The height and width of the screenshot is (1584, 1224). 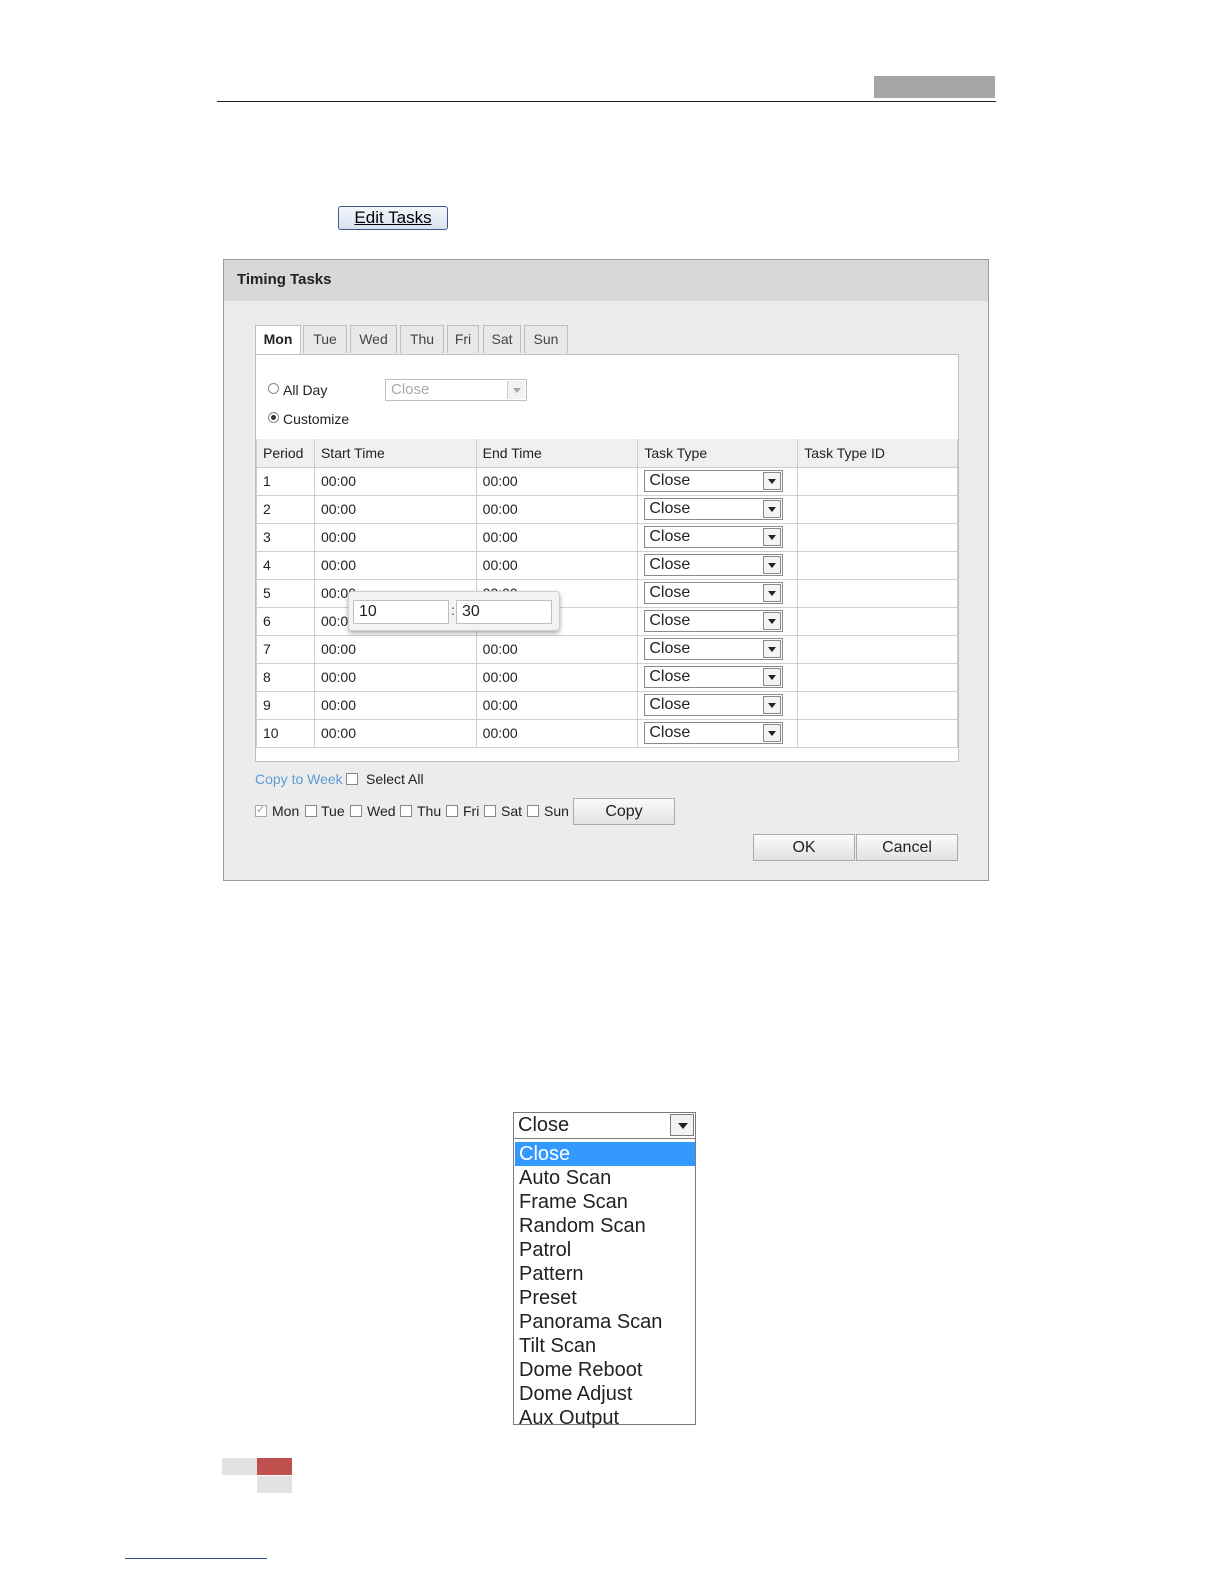 I want to click on table-row: 9 00:00 00:00 Close, so click(x=607, y=705).